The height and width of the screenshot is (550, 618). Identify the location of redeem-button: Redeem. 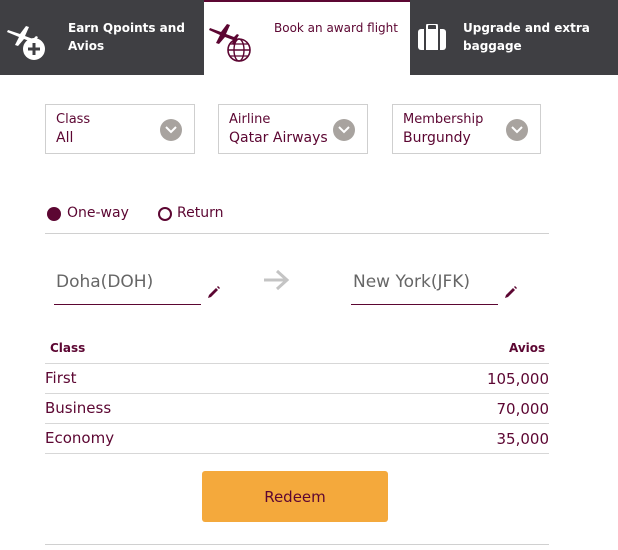
(295, 496).